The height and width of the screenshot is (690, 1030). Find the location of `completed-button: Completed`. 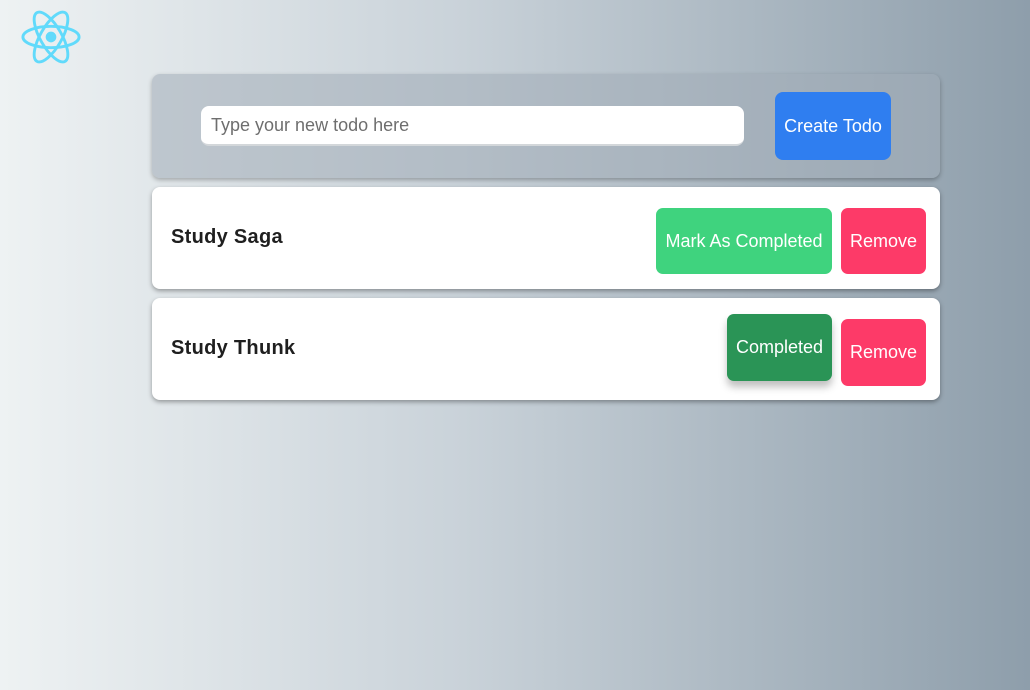

completed-button: Completed is located at coordinates (779, 347).